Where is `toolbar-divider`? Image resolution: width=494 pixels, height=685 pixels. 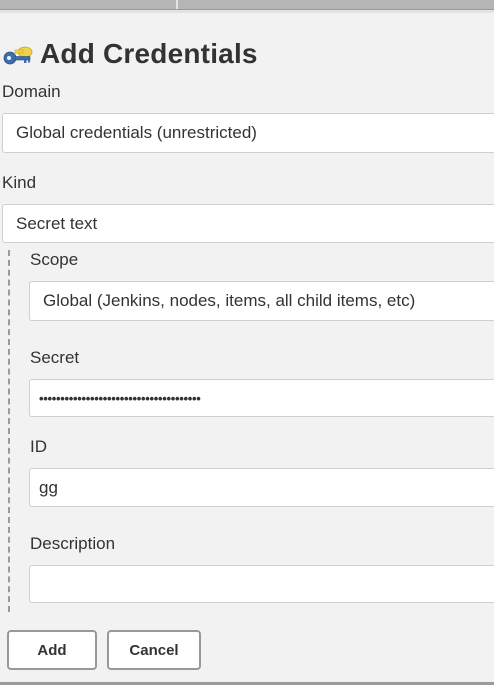 toolbar-divider is located at coordinates (177, 4).